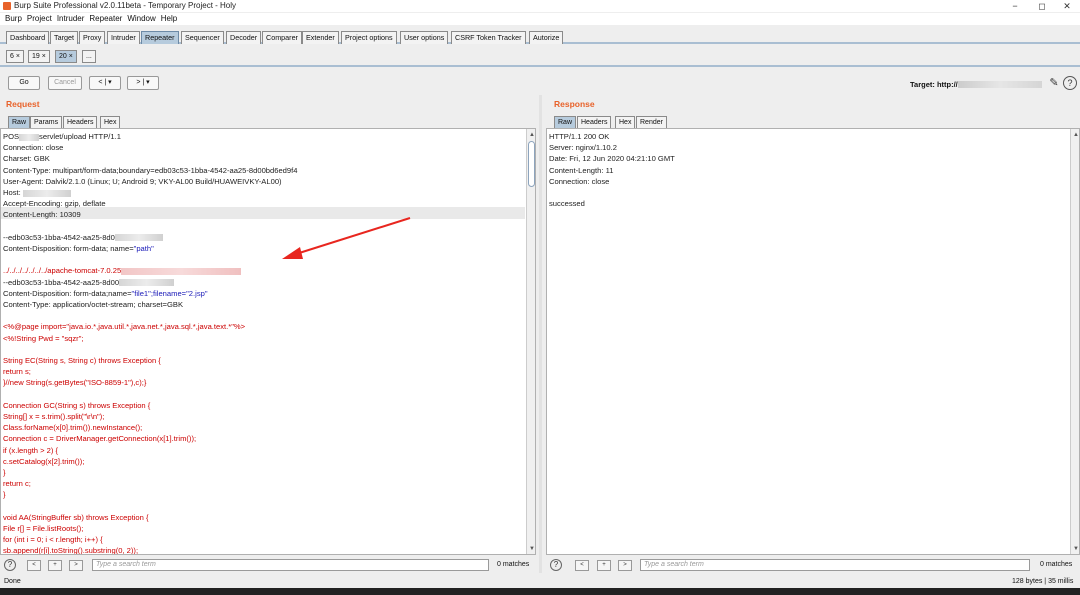 This screenshot has width=1080, height=595. I want to click on request-line-text: Content-Disposition: form-data;name=, so click(67, 293).